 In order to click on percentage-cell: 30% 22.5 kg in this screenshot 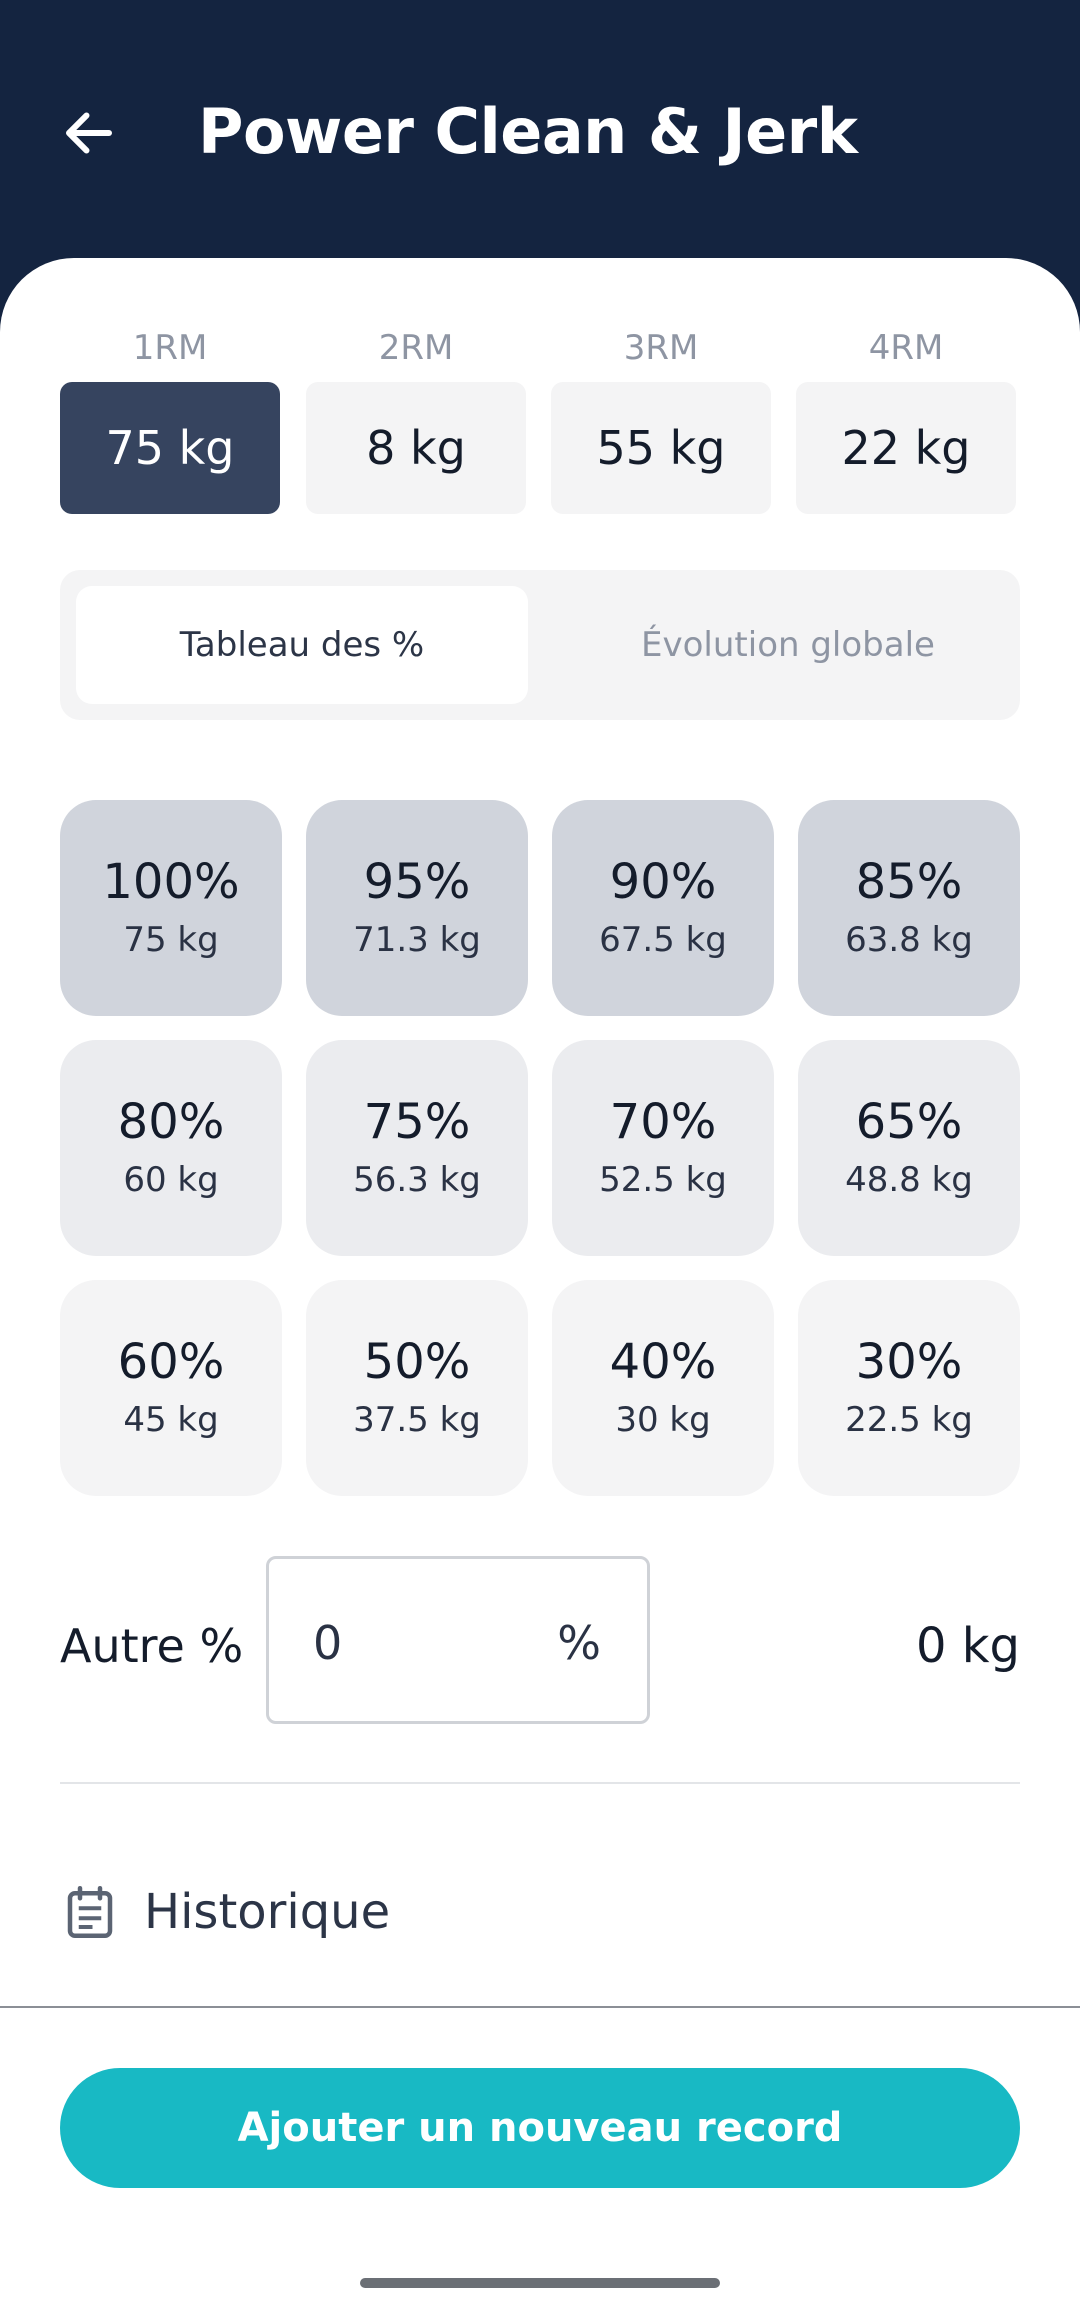, I will do `click(909, 1388)`.